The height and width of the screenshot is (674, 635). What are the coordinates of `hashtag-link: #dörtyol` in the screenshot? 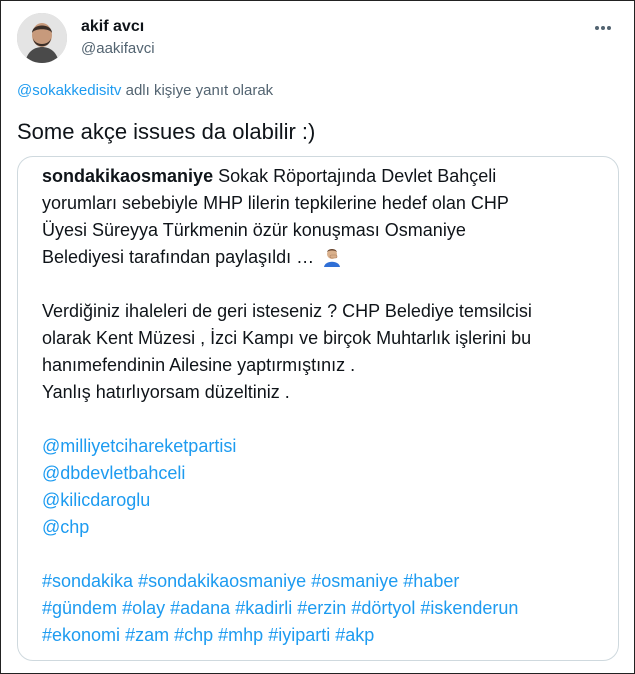 It's located at (383, 608).